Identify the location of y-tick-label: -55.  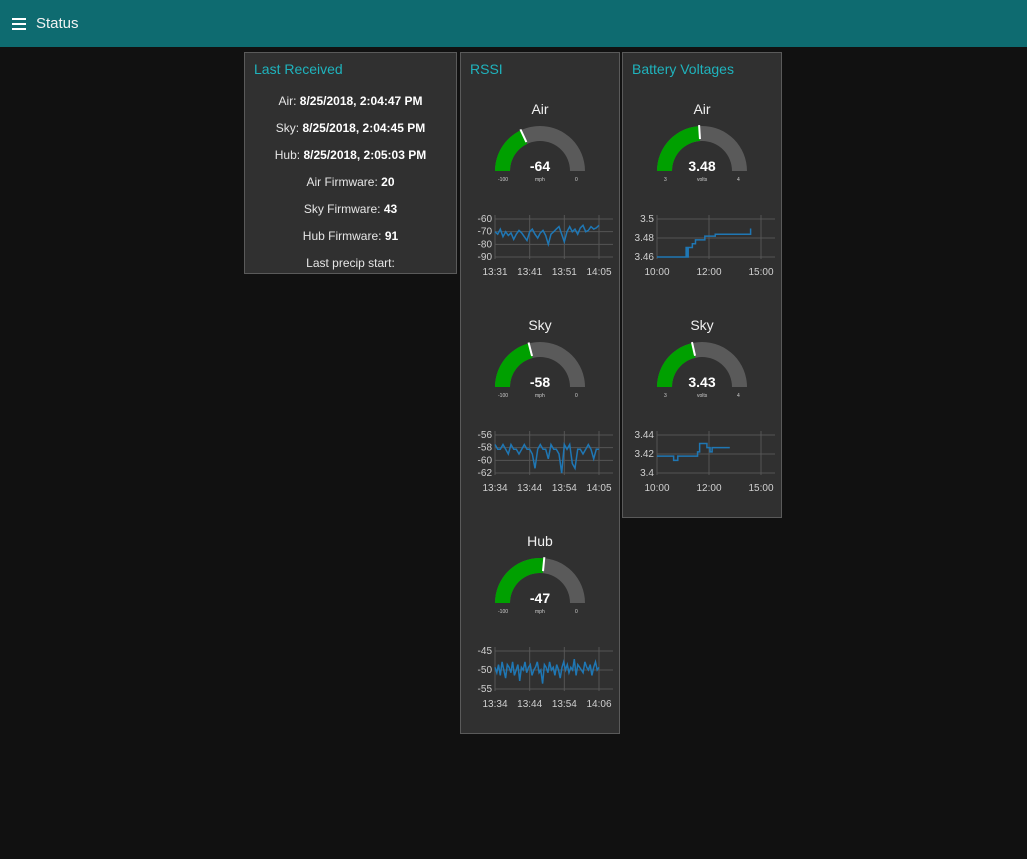
(485, 689).